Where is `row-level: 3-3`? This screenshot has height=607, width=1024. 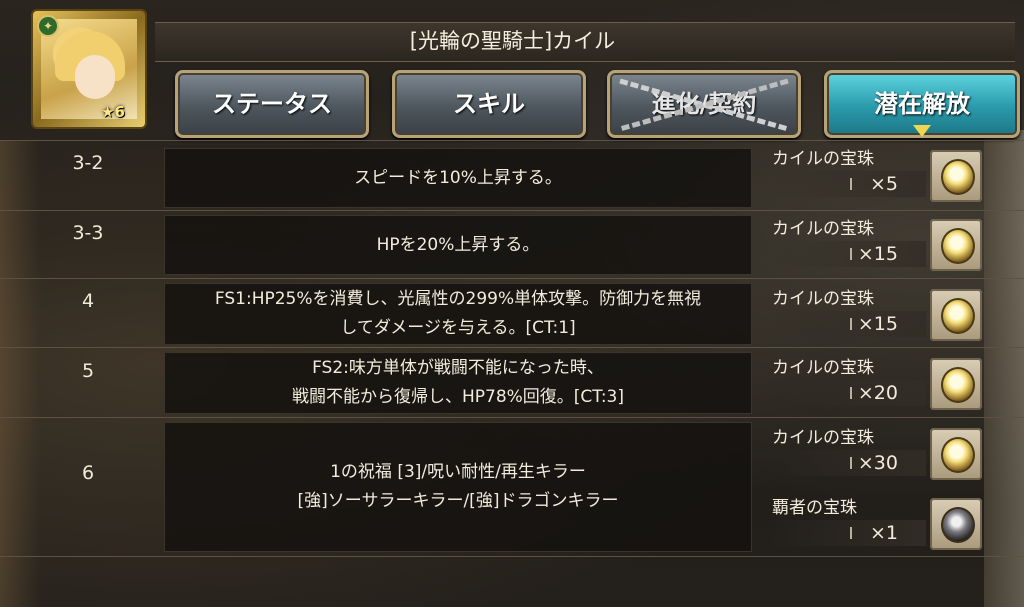 row-level: 3-3 is located at coordinates (88, 233).